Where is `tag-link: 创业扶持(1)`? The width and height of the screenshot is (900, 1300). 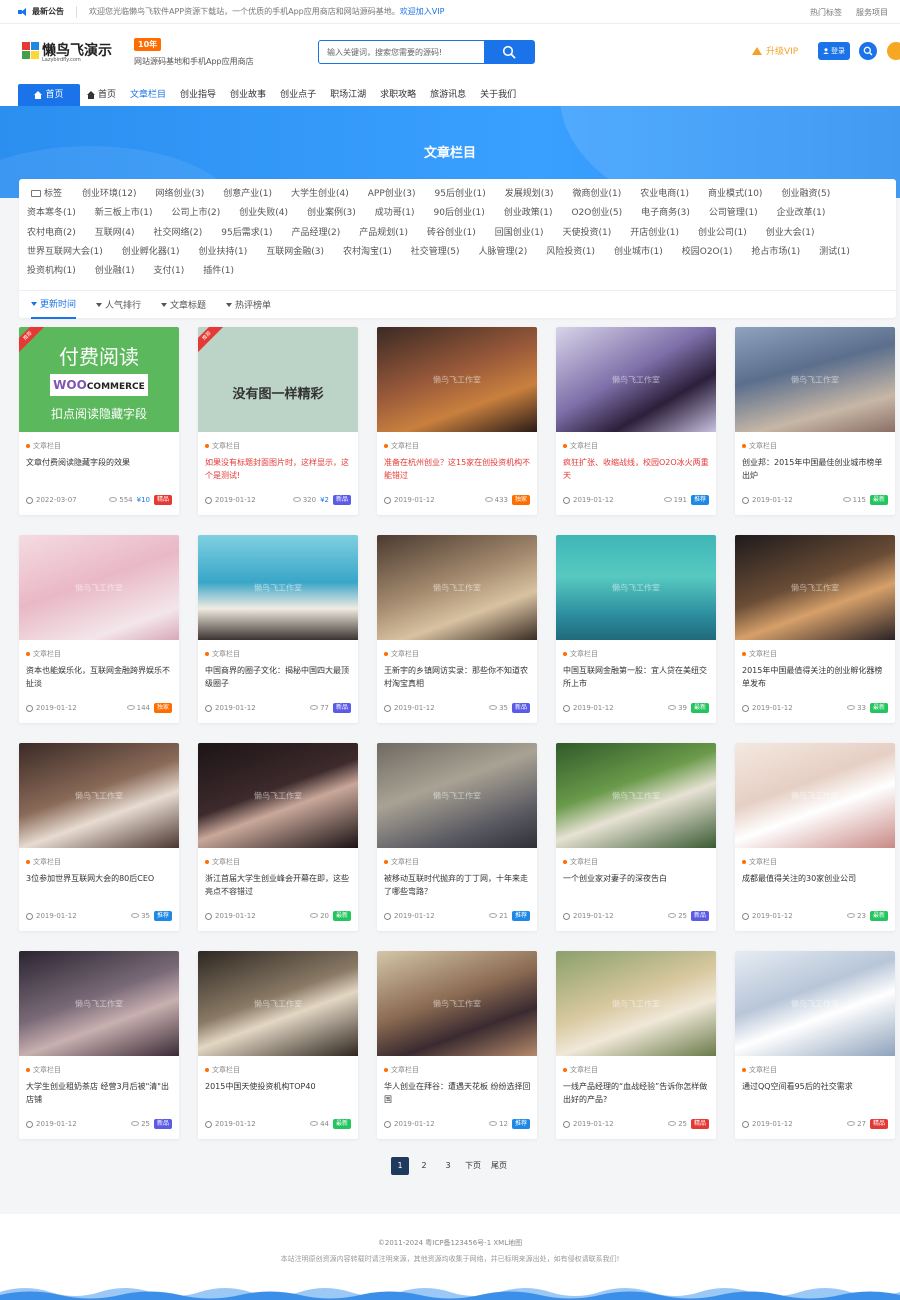 tag-link: 创业扶持(1) is located at coordinates (223, 252).